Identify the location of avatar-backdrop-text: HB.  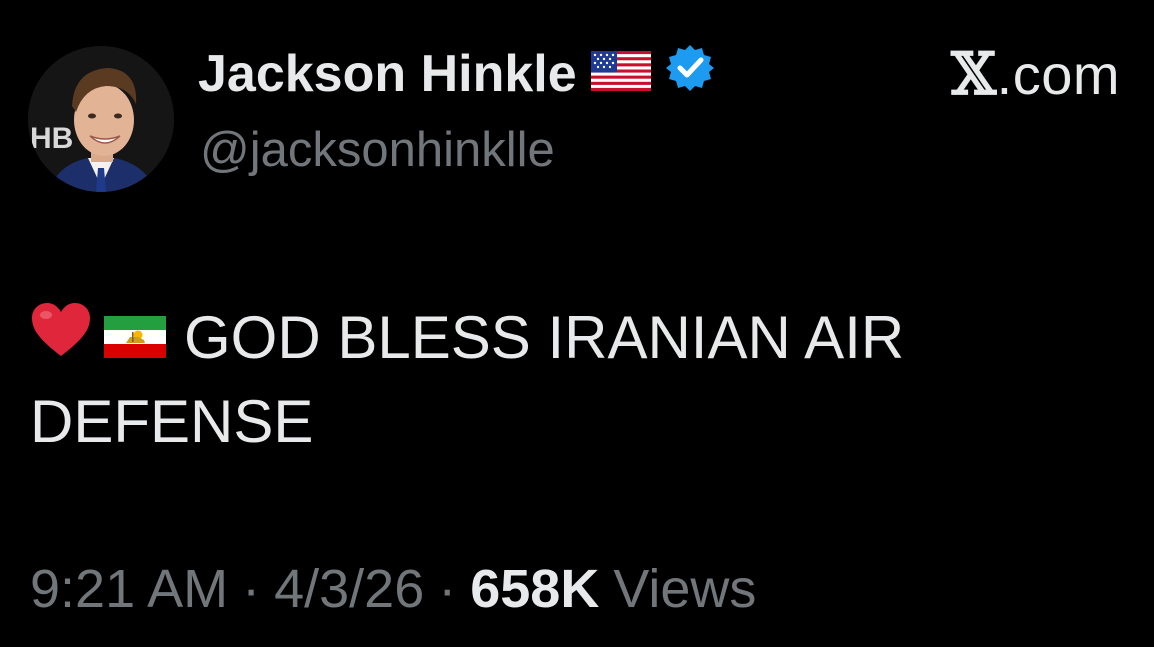
(51, 138).